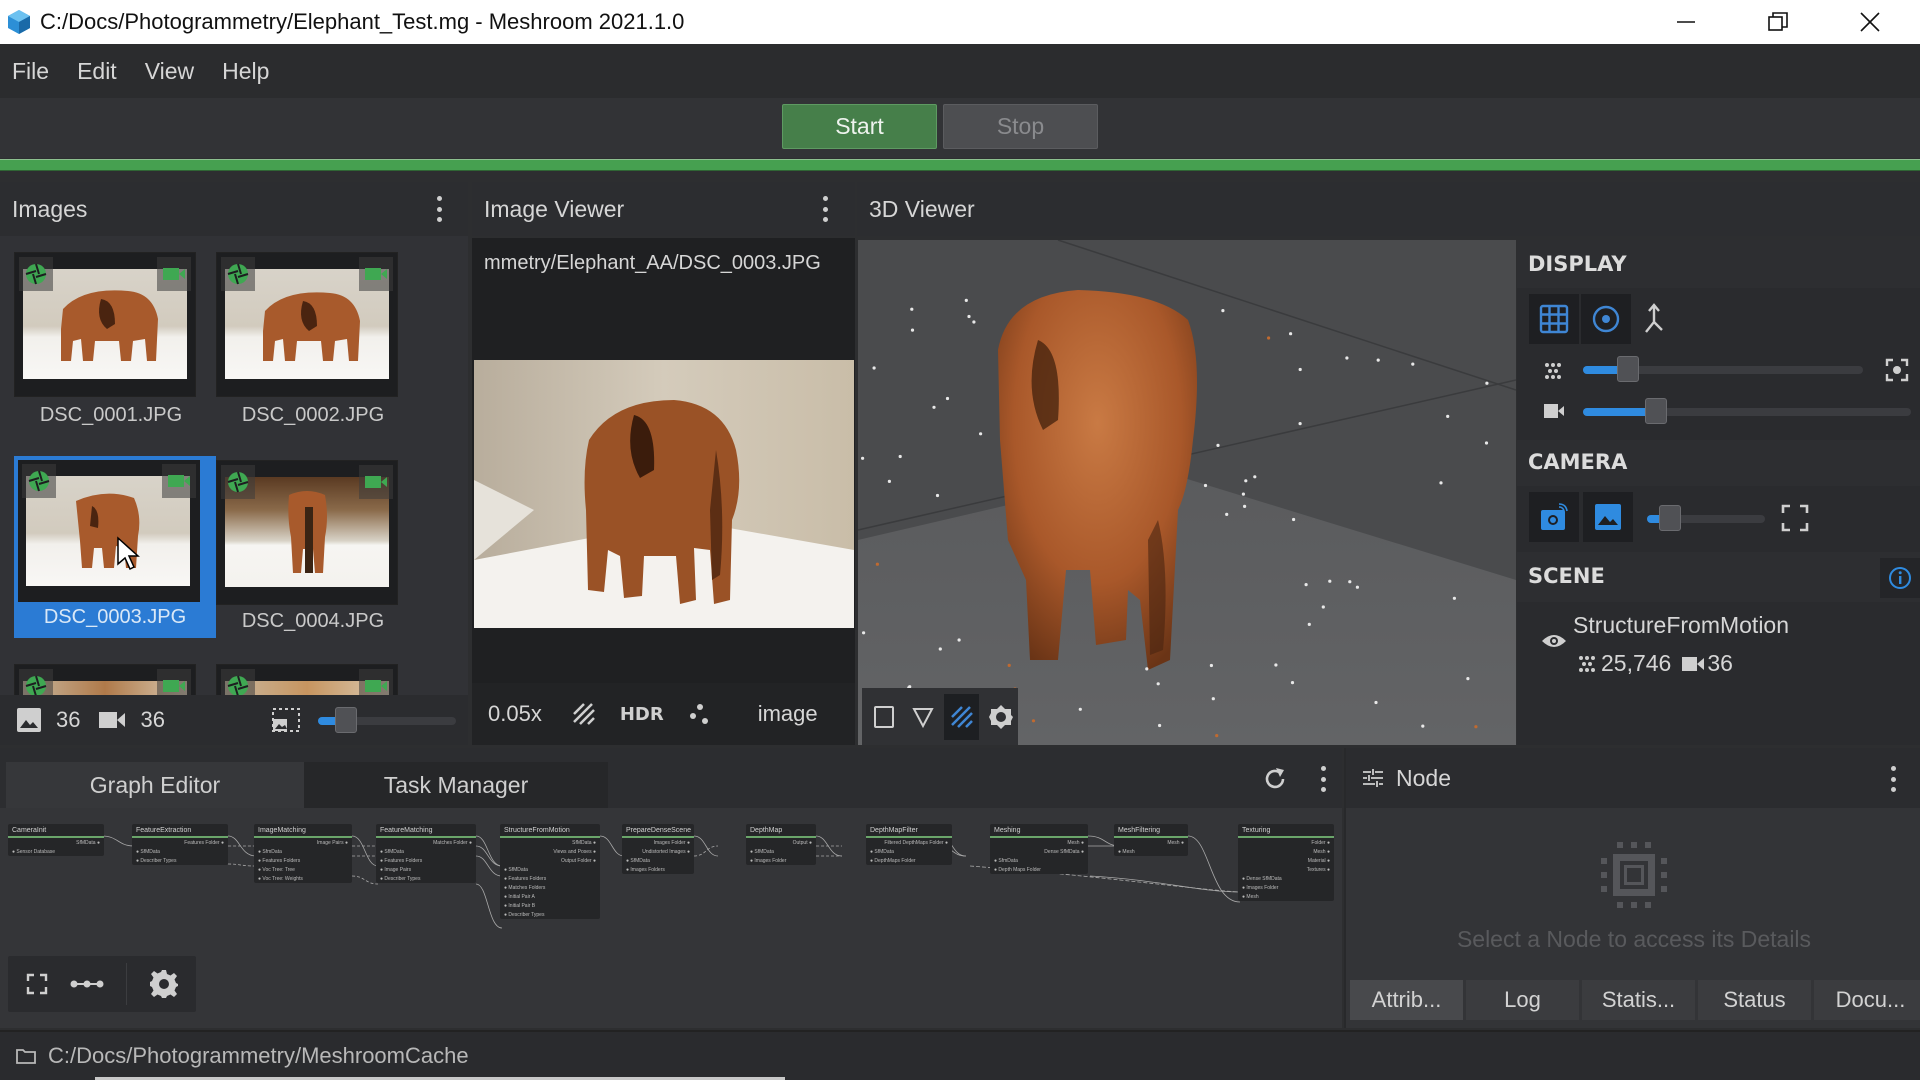 The height and width of the screenshot is (1080, 1920). What do you see at coordinates (1628, 369) in the screenshot?
I see `point-size-slider-handle` at bounding box center [1628, 369].